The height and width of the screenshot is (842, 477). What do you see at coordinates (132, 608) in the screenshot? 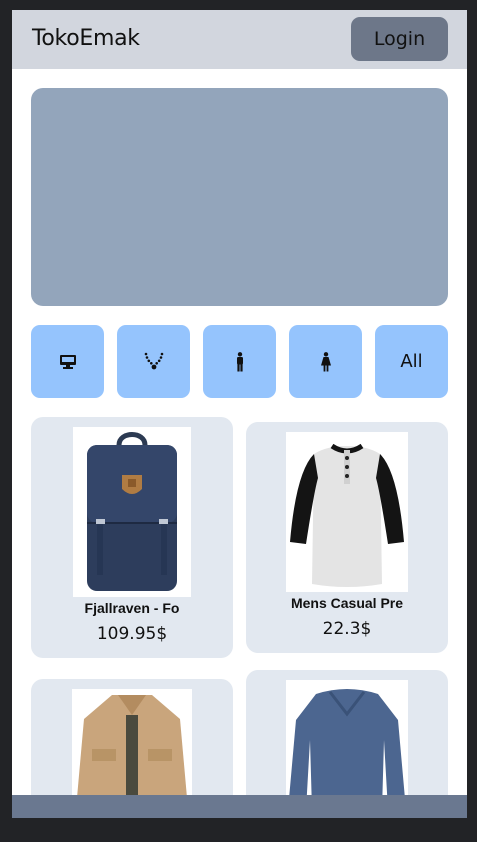
I see `product-name: Fjallraven - Fo` at bounding box center [132, 608].